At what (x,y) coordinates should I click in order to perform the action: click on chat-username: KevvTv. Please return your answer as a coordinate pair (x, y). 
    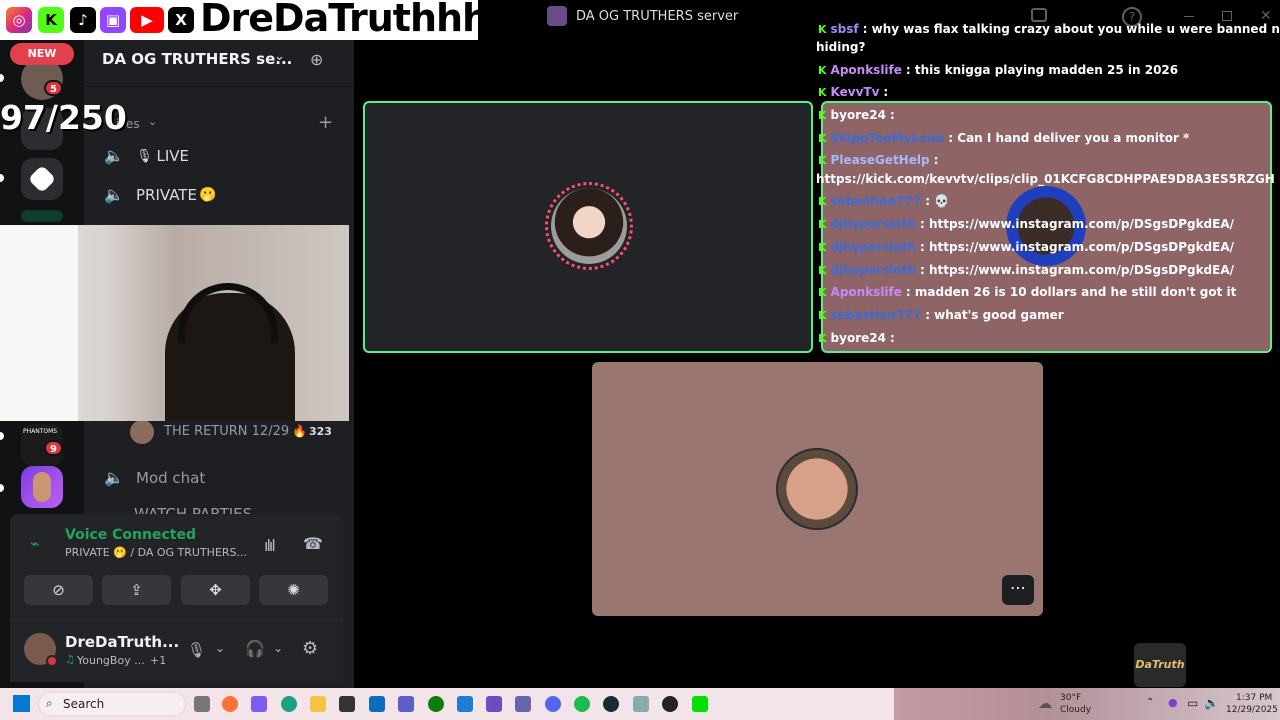
    Looking at the image, I should click on (855, 92).